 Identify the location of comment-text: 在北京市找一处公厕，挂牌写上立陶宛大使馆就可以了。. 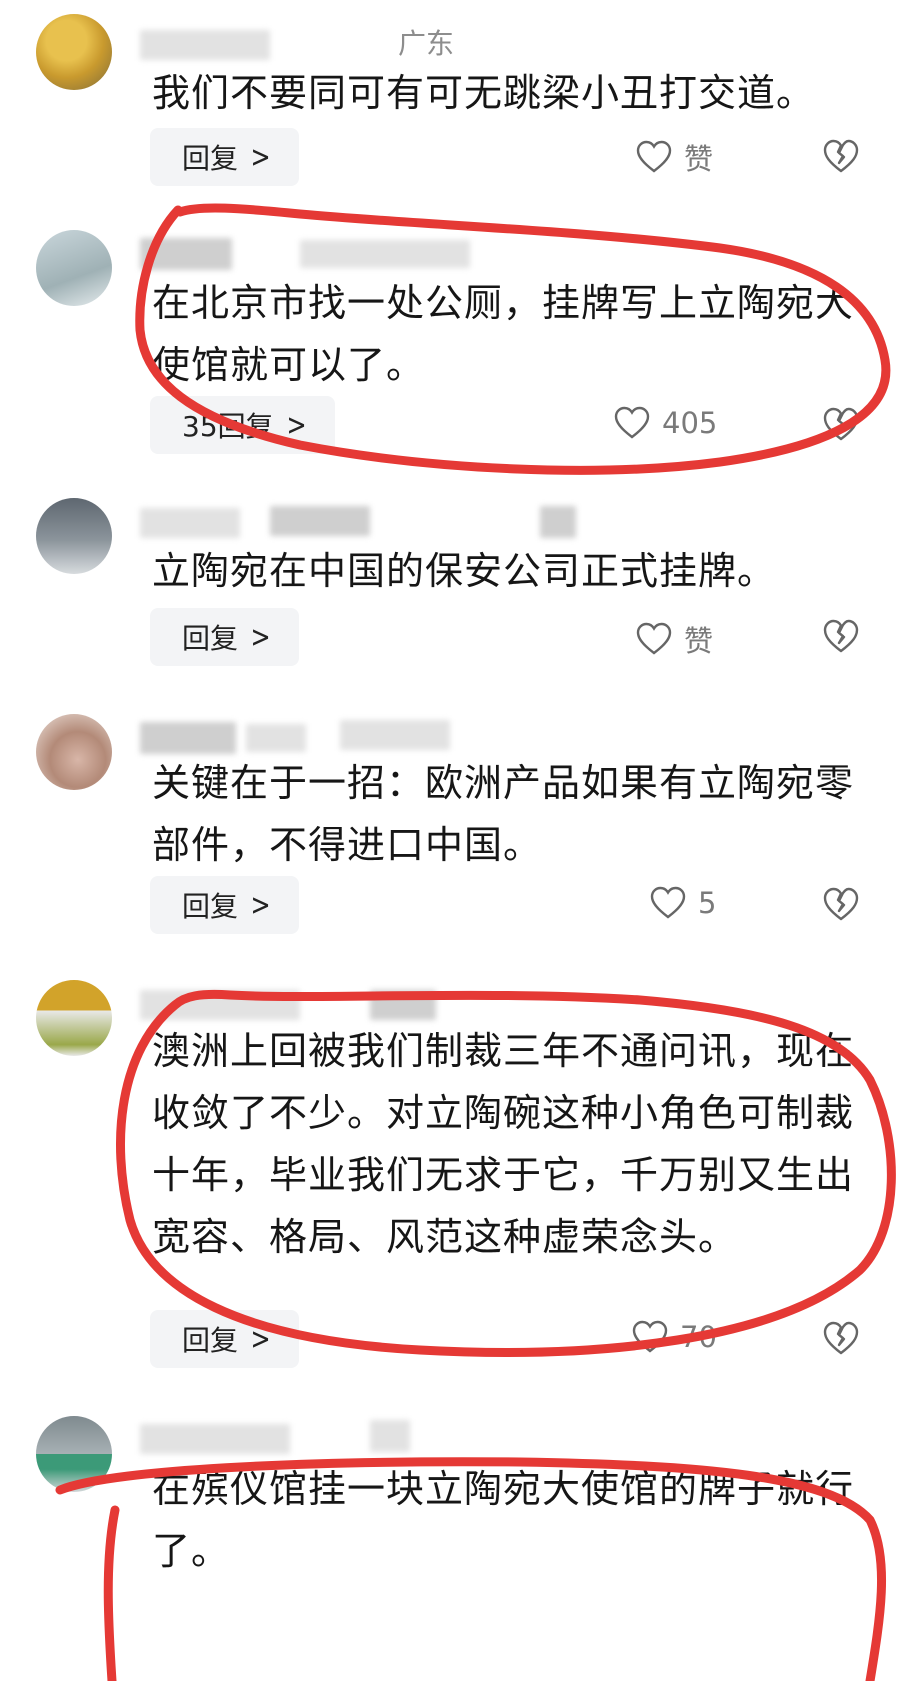
(503, 334).